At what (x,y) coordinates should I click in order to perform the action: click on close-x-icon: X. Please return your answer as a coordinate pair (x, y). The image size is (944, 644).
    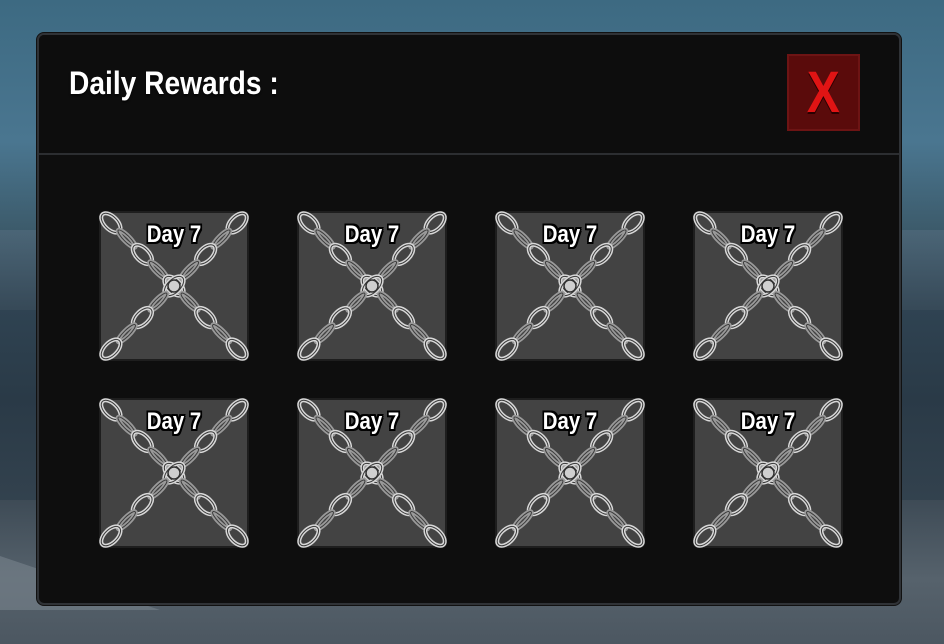
    Looking at the image, I should click on (823, 92).